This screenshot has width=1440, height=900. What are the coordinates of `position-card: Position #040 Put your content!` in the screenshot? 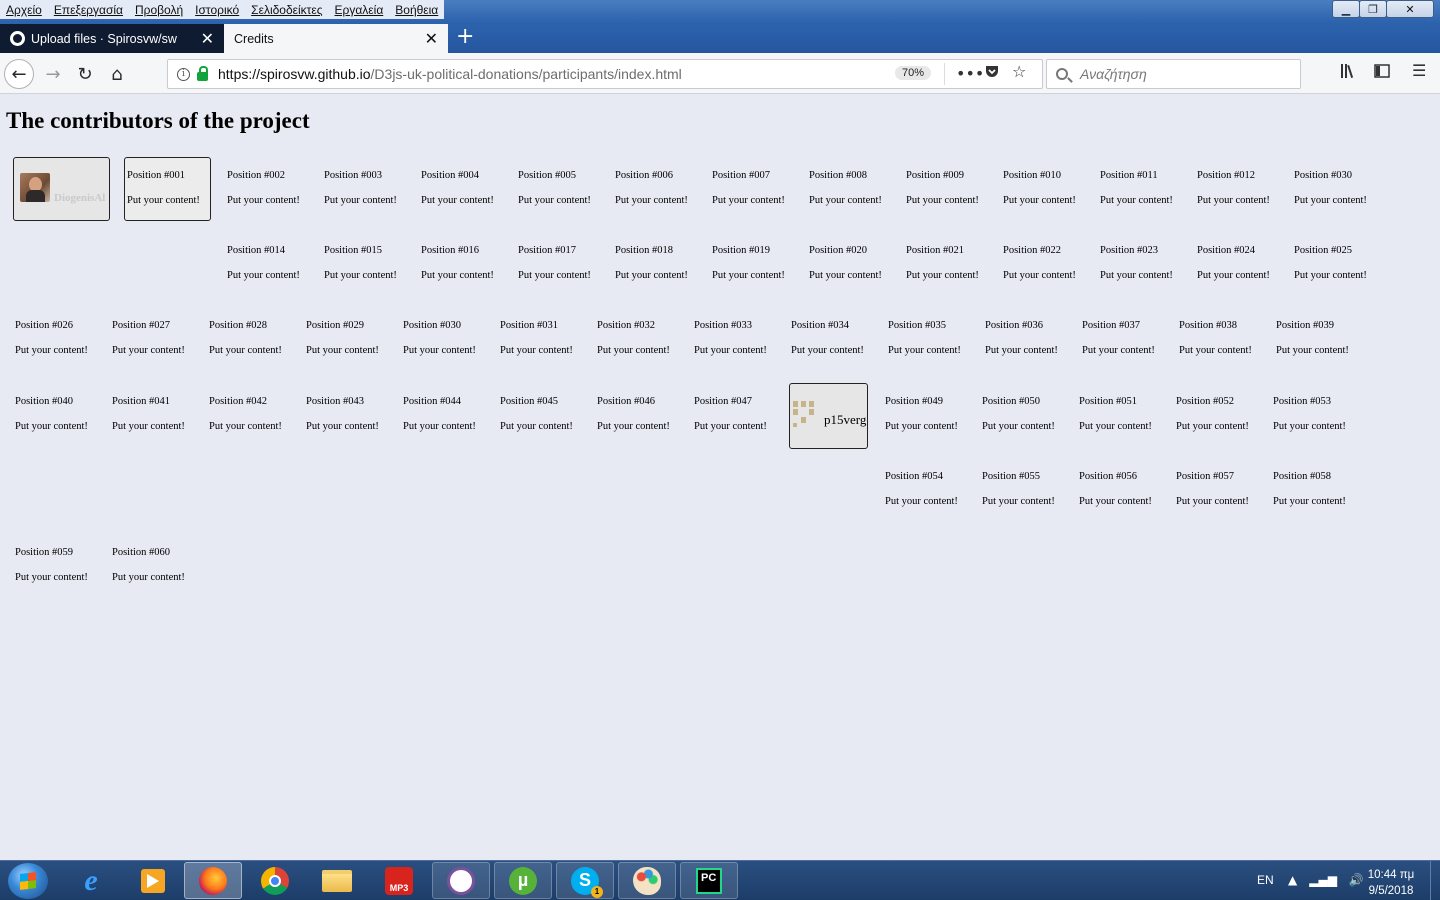 It's located at (61, 414).